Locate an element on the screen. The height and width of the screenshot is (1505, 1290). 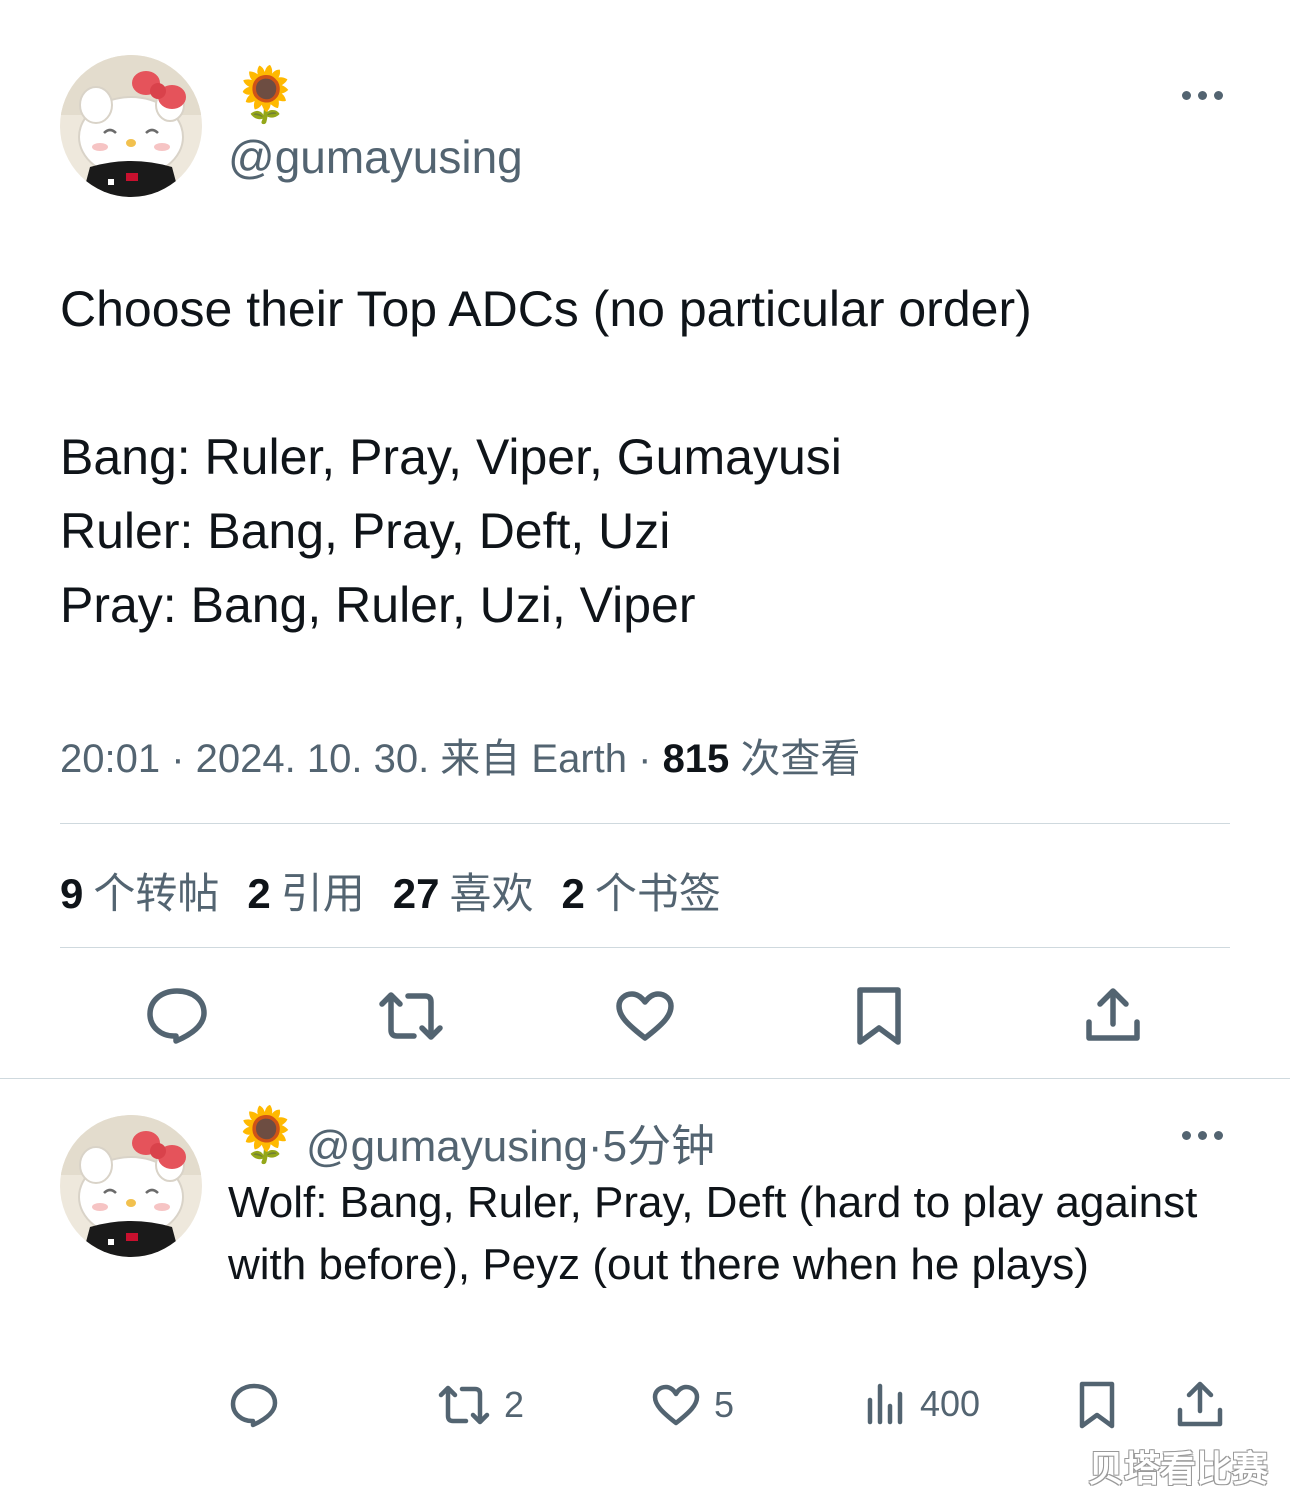
author-emoji: 🌻 is located at coordinates (266, 95).